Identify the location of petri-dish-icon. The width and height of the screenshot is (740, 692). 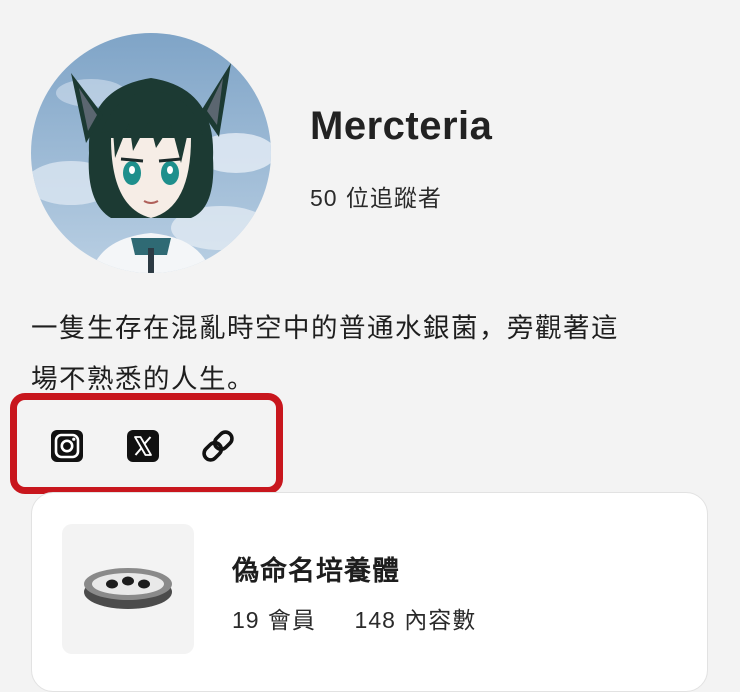
(128, 588).